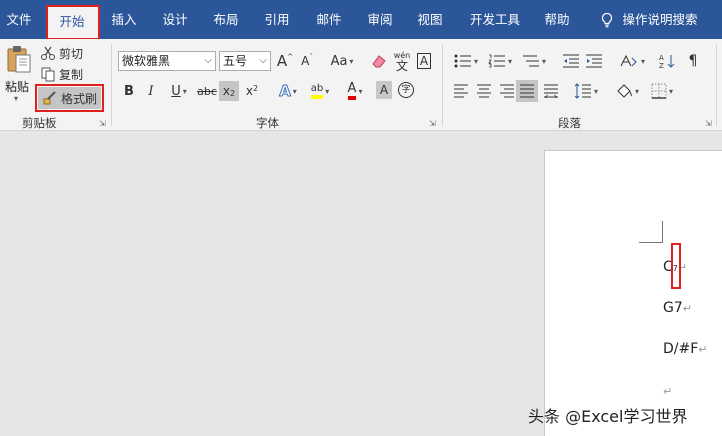 The width and height of the screenshot is (722, 436). Describe the element at coordinates (557, 19) in the screenshot. I see `tab-help: 帮助` at that location.